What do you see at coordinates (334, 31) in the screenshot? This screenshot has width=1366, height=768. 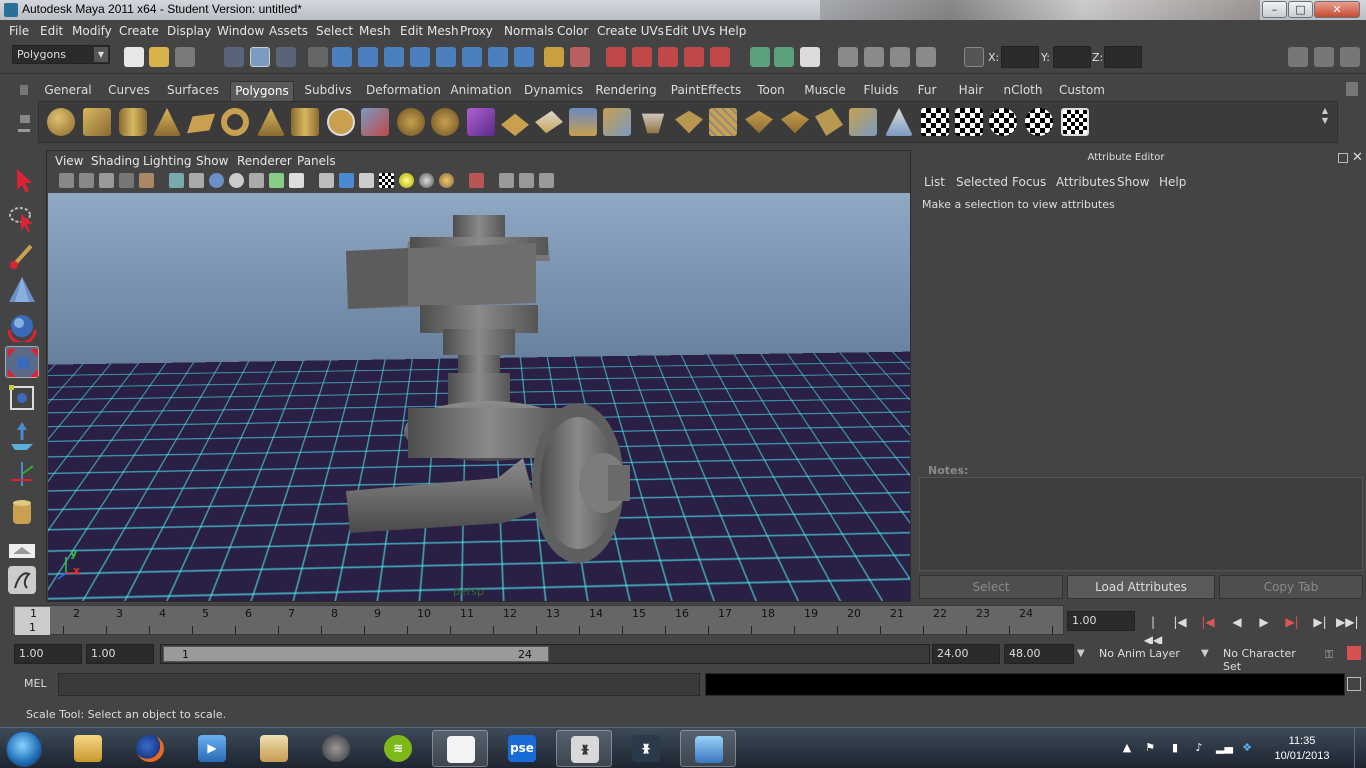 I see `menu-select: Select` at bounding box center [334, 31].